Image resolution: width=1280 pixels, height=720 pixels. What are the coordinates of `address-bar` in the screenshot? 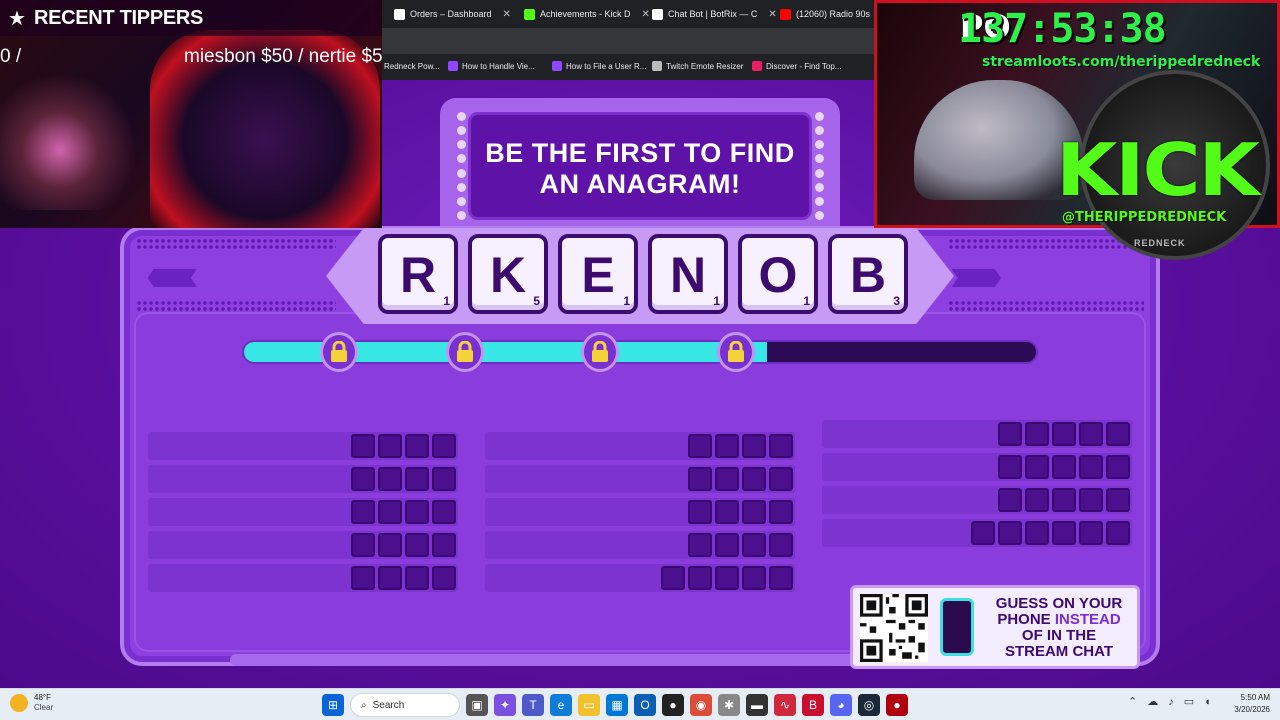 It's located at (628, 41).